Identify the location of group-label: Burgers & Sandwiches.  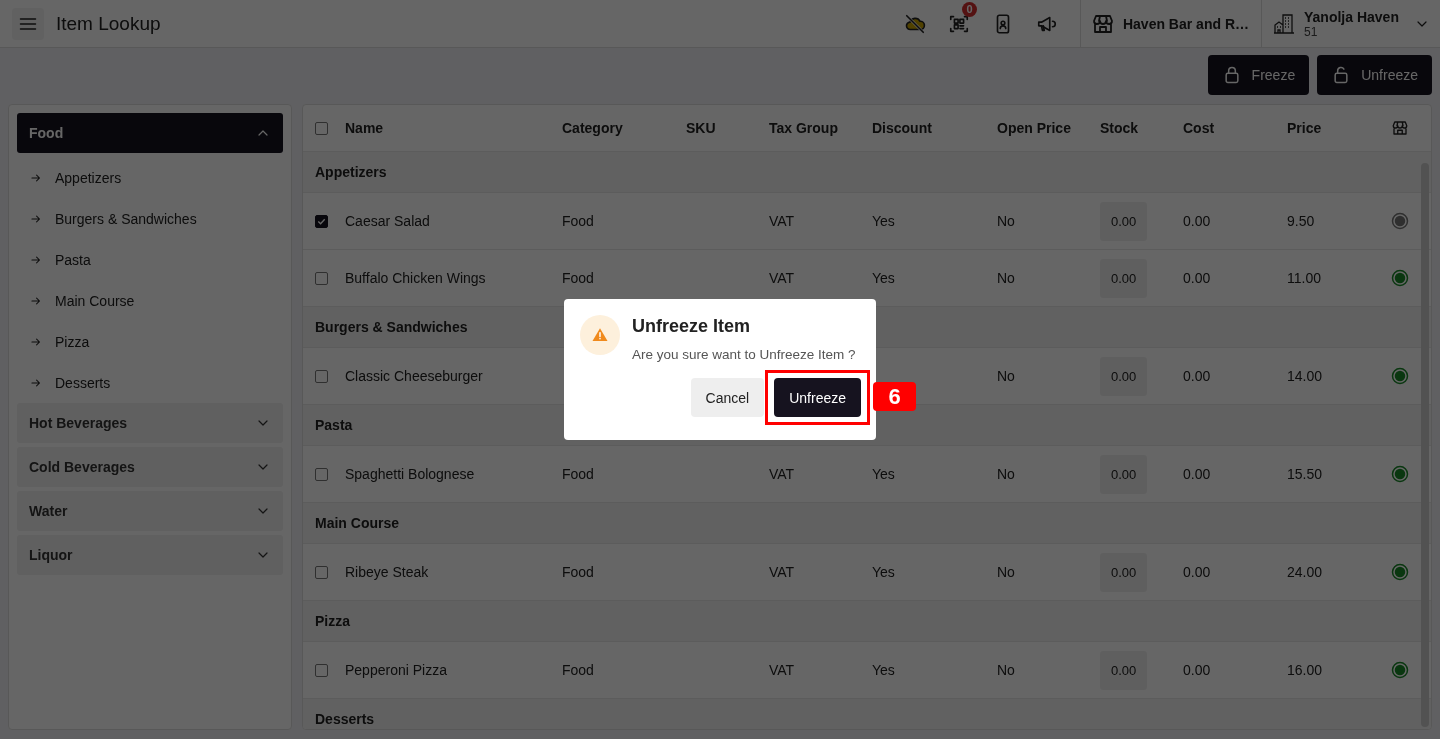
(391, 327).